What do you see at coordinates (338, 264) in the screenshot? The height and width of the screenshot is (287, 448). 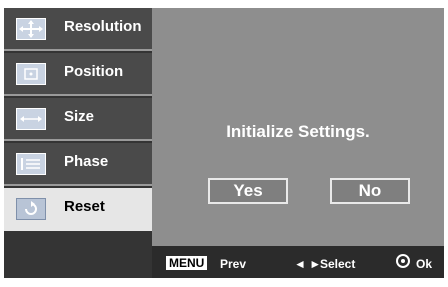 I see `select-label: Select` at bounding box center [338, 264].